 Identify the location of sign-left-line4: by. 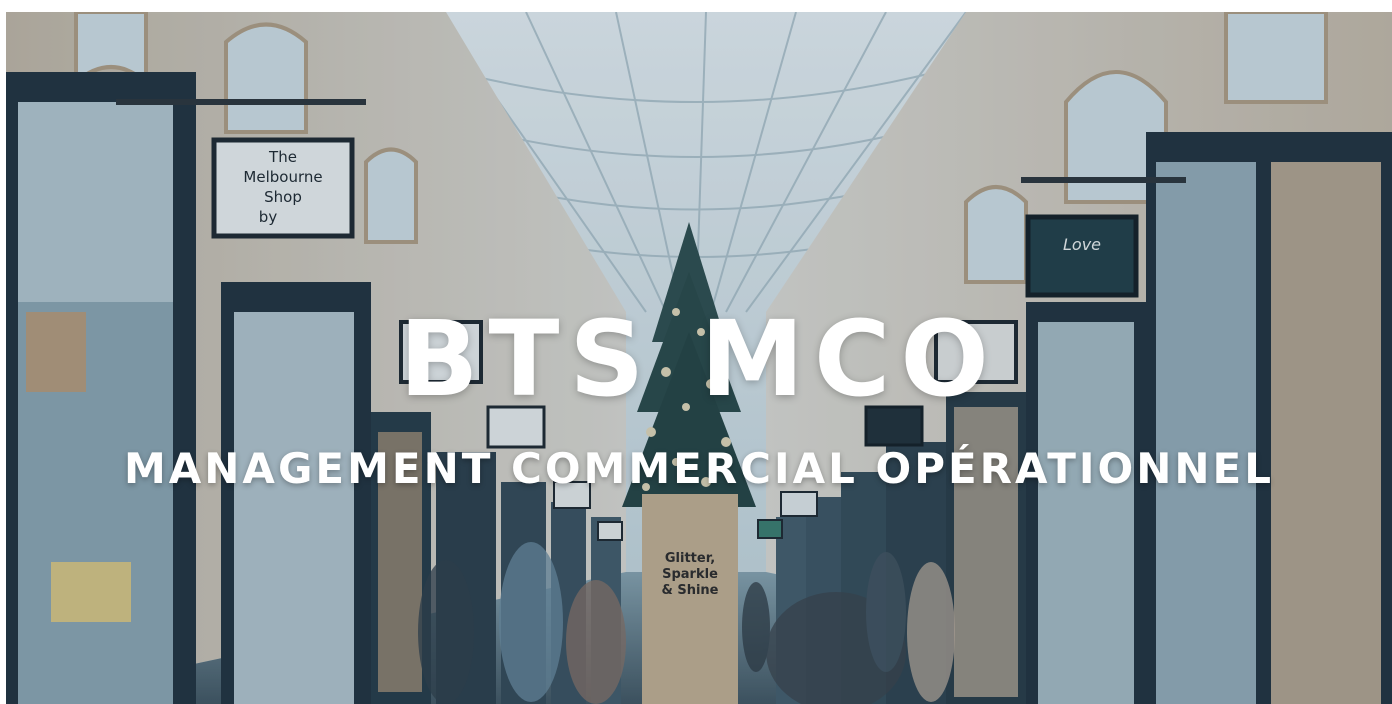
(268, 217).